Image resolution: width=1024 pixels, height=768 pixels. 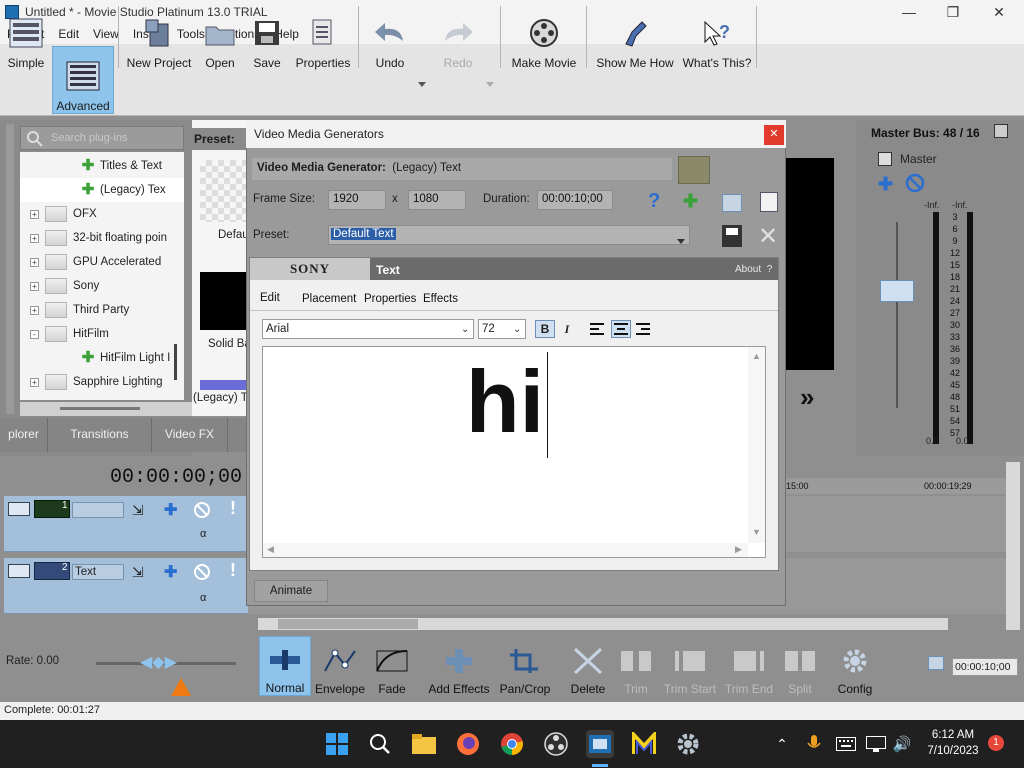 What do you see at coordinates (545, 329) in the screenshot?
I see `bold-button: B` at bounding box center [545, 329].